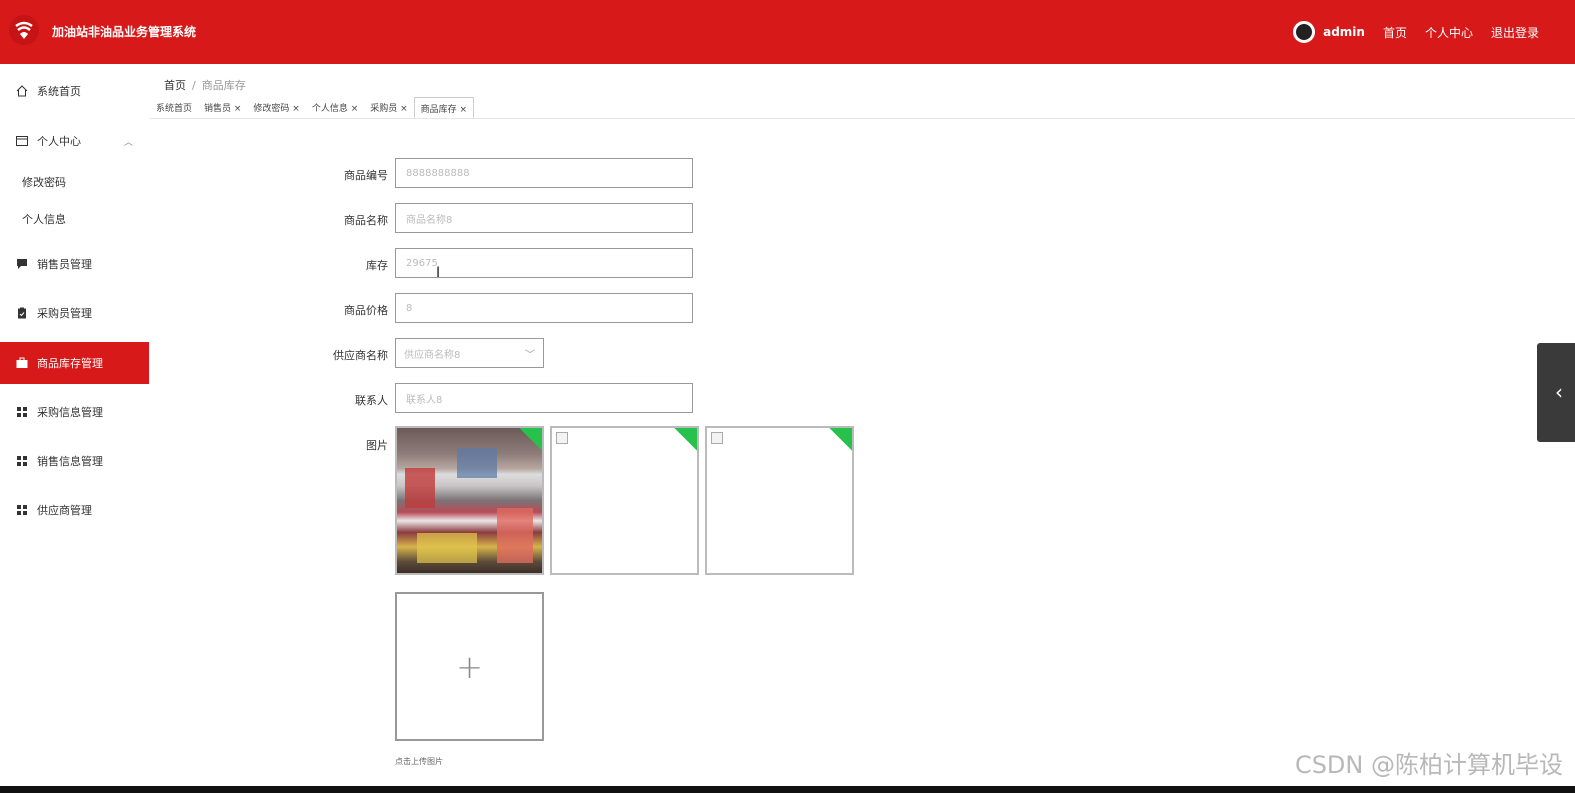  I want to click on chat-icon, so click(22, 264).